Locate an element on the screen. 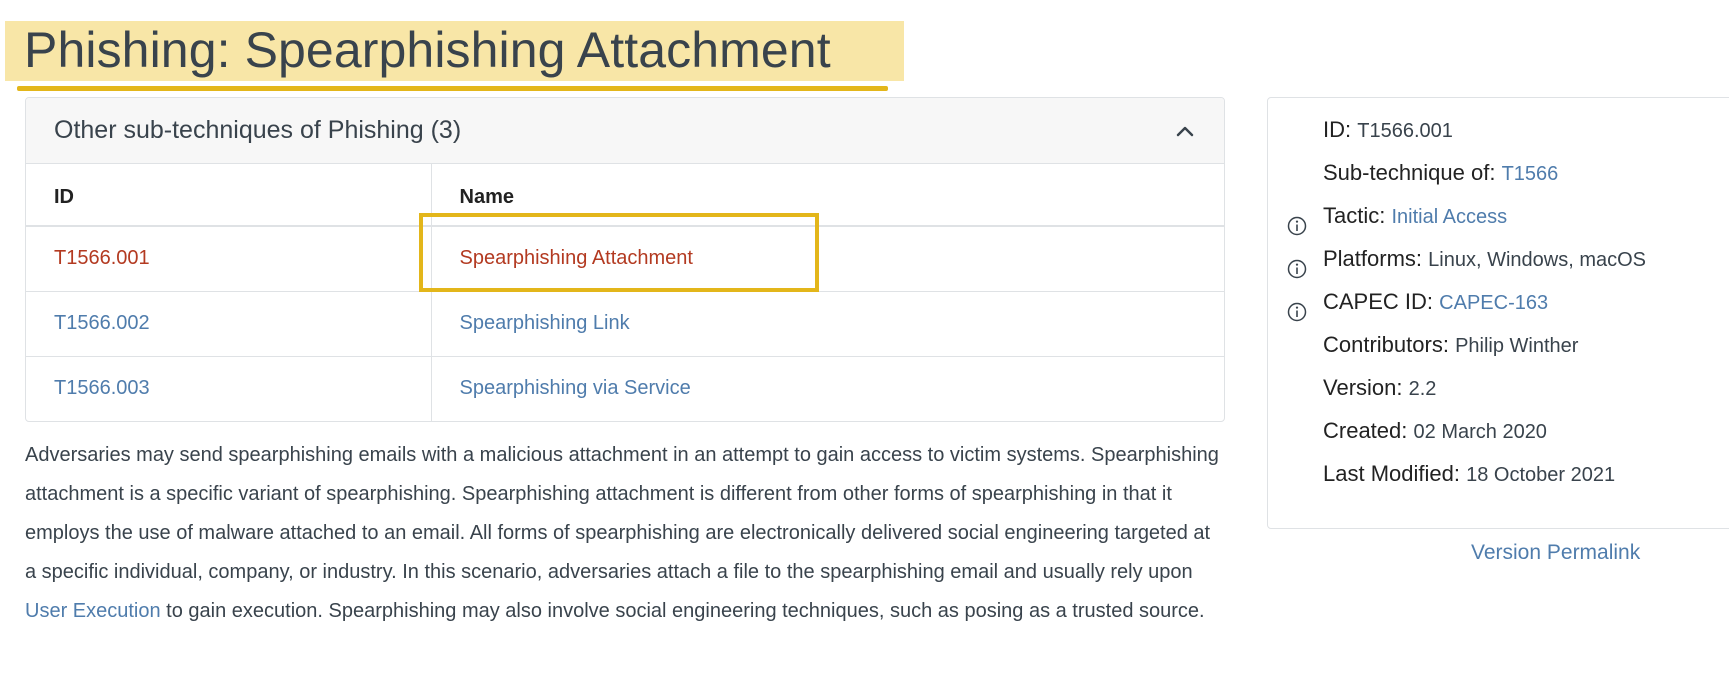 The height and width of the screenshot is (674, 1729). subtechnique-id-link: T1566.002 is located at coordinates (102, 323).